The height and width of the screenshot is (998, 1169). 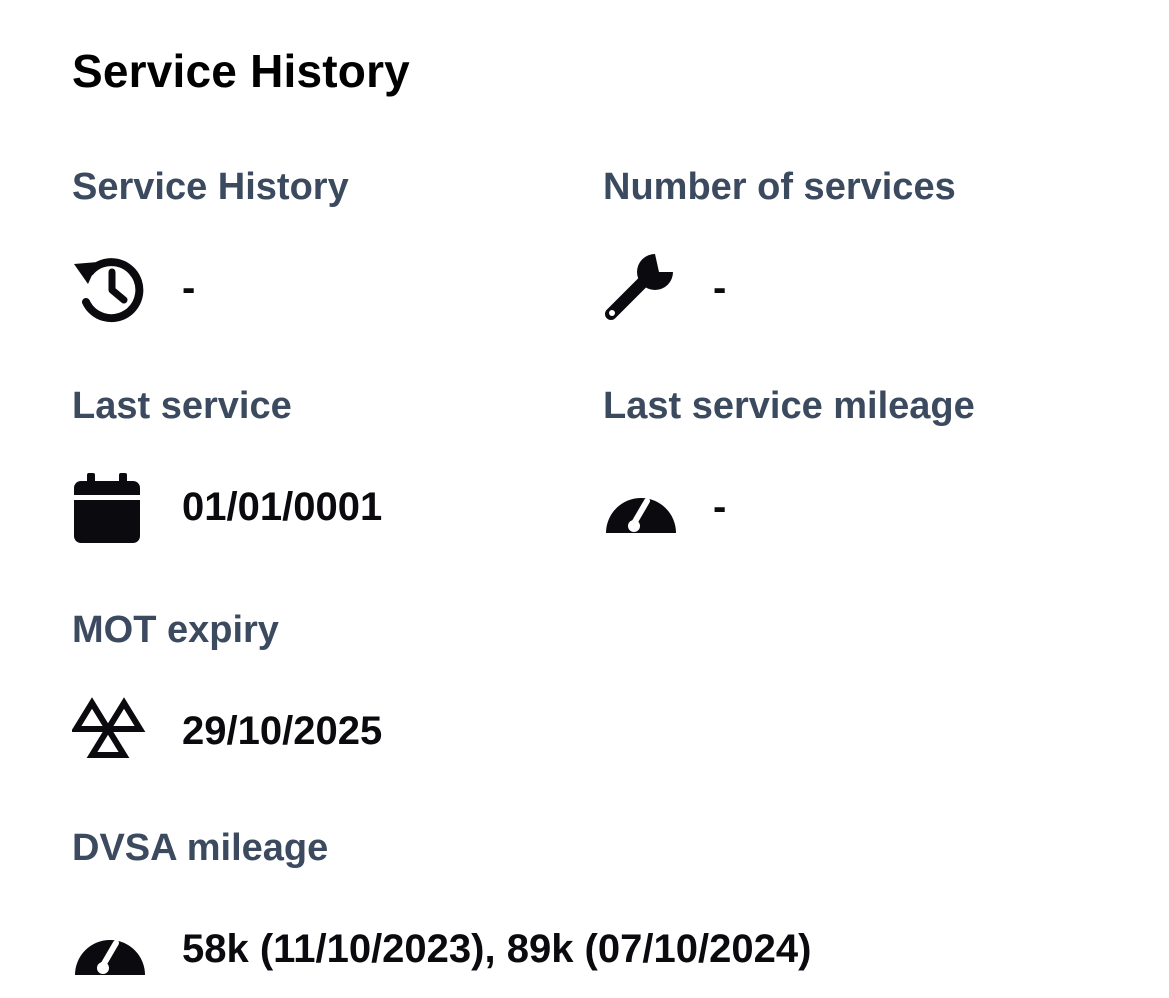 What do you see at coordinates (497, 949) in the screenshot?
I see `dvsa-mileage-value: 58k (11/10/2023), 89k (07/10/2024)` at bounding box center [497, 949].